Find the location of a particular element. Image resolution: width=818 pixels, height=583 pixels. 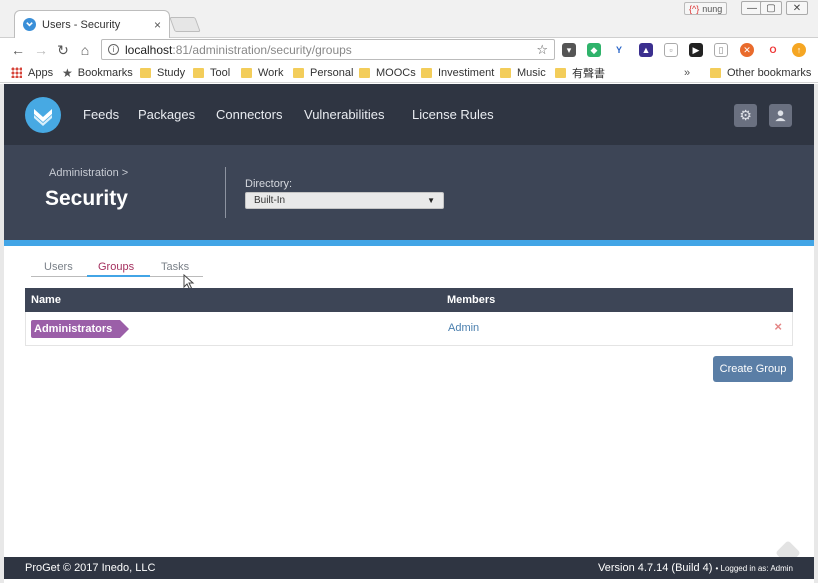

profile-button: {^} nung is located at coordinates (706, 8).